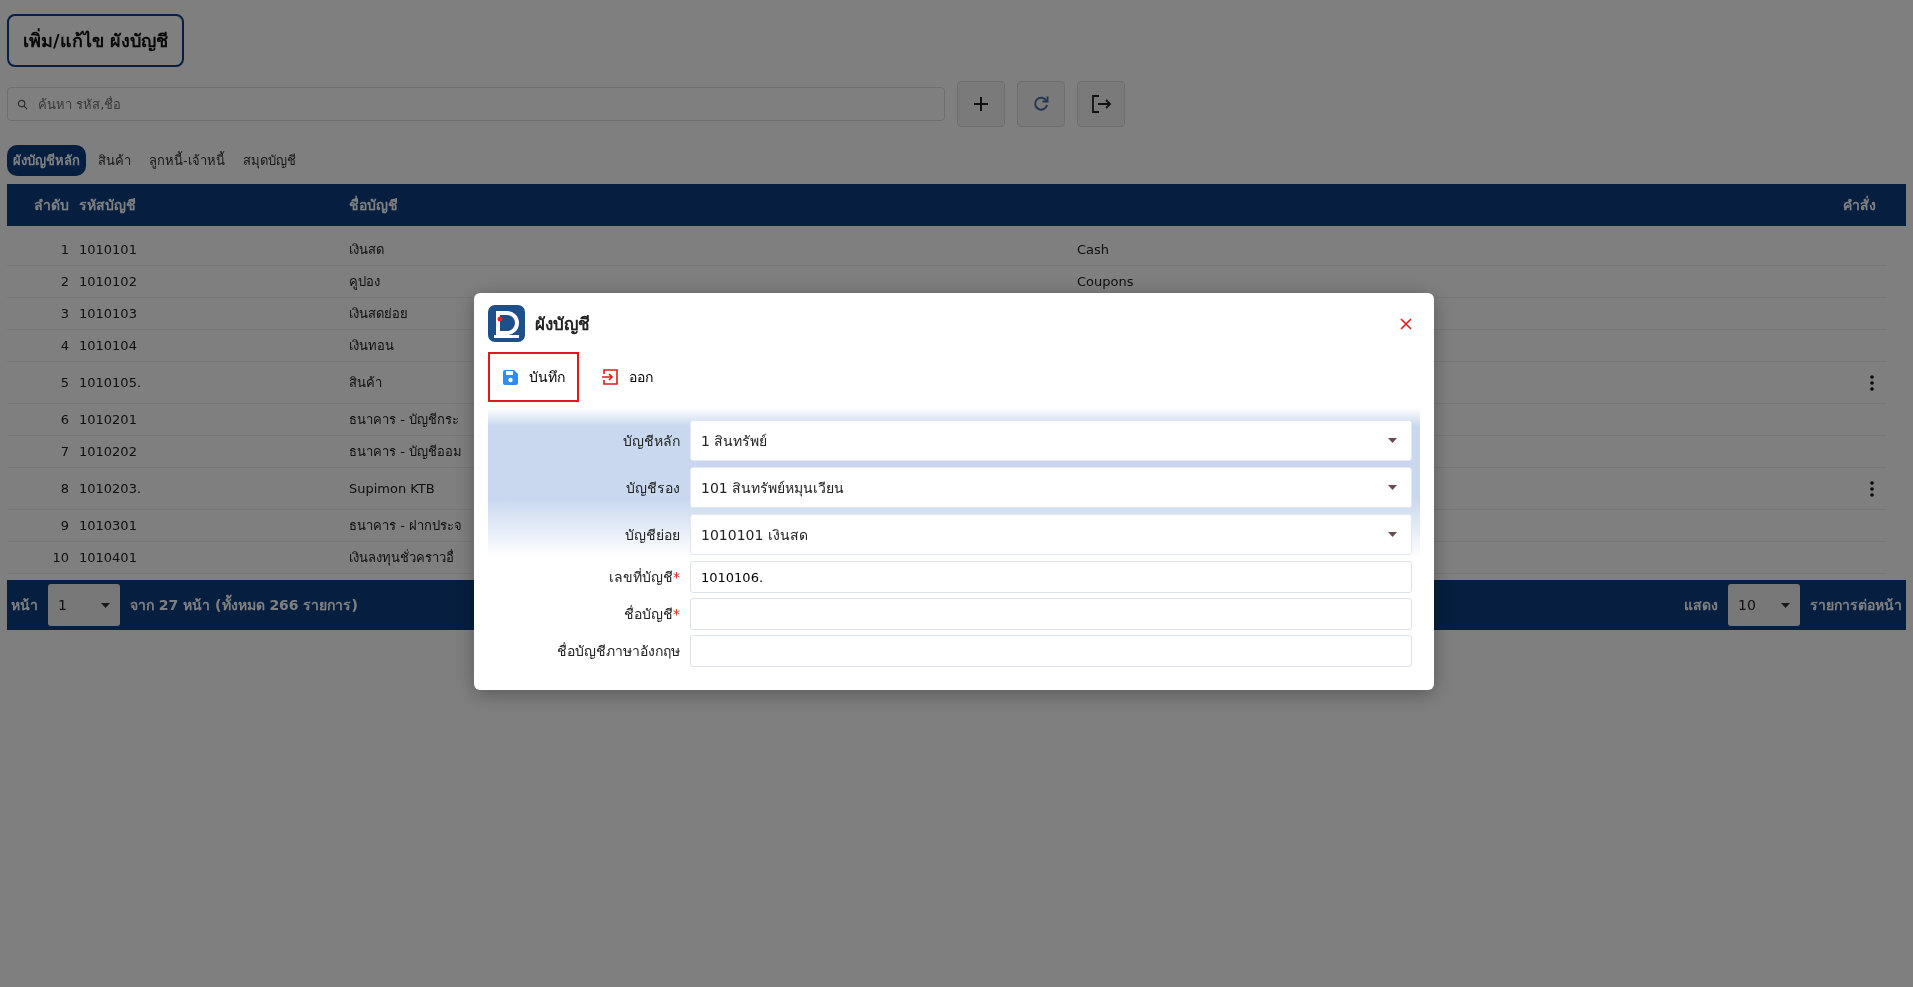 Image resolution: width=1913 pixels, height=987 pixels. What do you see at coordinates (187, 160) in the screenshot?
I see `tab: ลูกหนี้-เจ้าหนี้` at bounding box center [187, 160].